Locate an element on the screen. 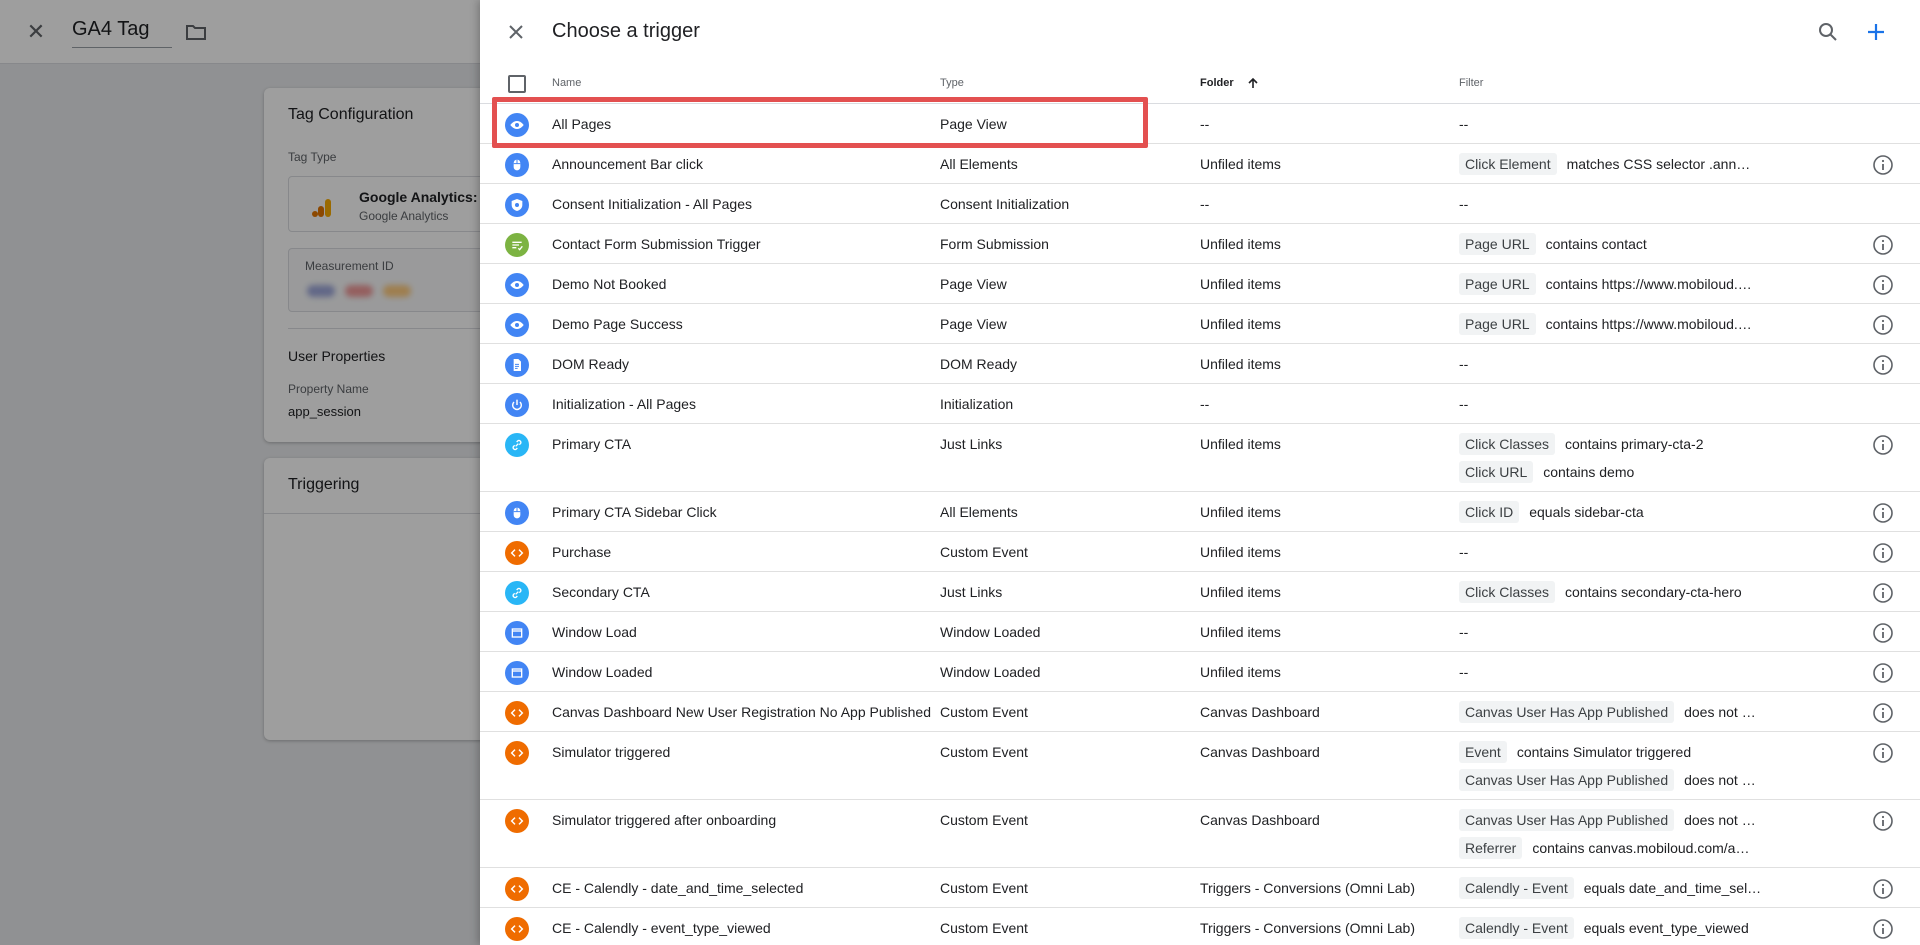 The image size is (1920, 945). trigger-name: CE - Calendly - event_type_viewed is located at coordinates (661, 928).